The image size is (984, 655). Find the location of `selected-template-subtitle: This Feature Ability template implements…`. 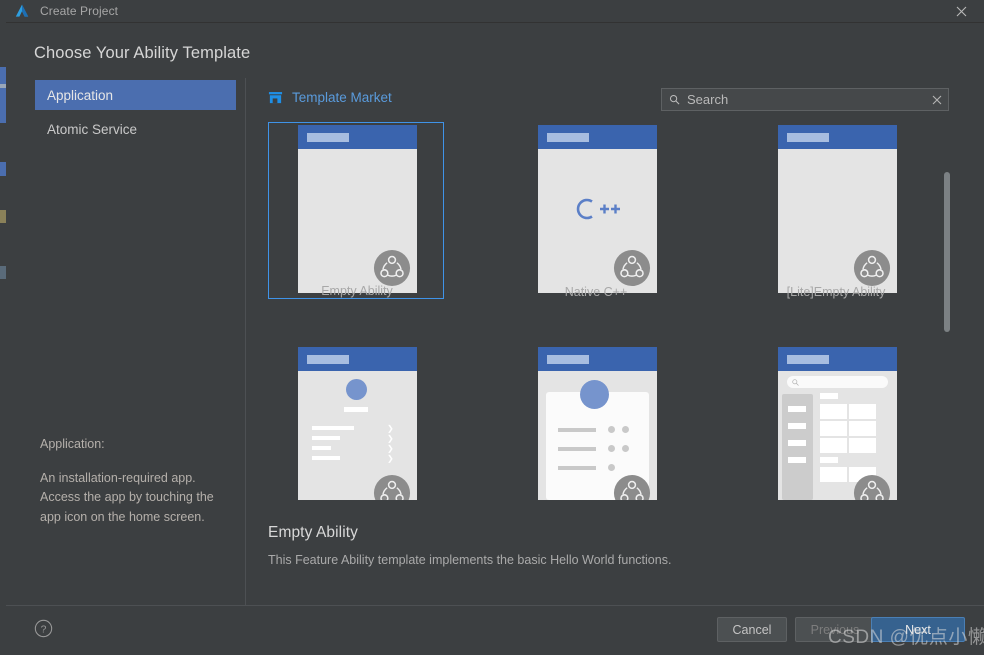

selected-template-subtitle: This Feature Ability template implements… is located at coordinates (470, 560).